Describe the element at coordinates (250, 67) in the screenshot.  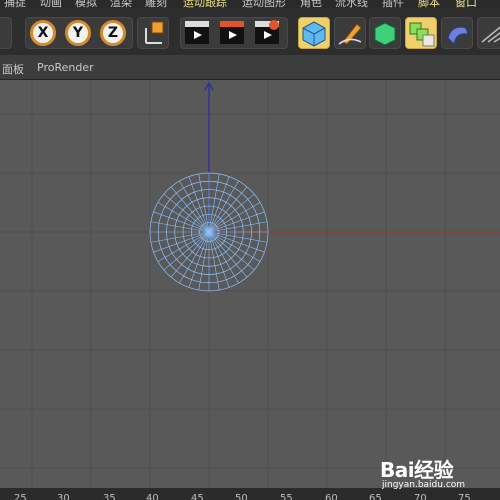
I see `viewport-panel-header: 面板 ProRender` at that location.